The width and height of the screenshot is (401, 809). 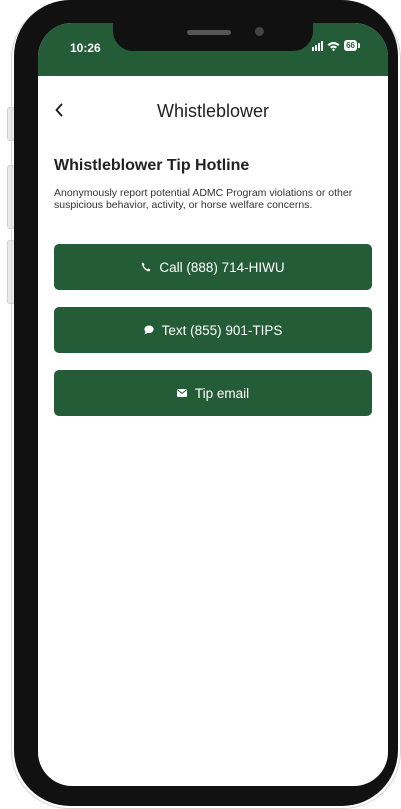 I want to click on status-time: 10:26, so click(x=85, y=48).